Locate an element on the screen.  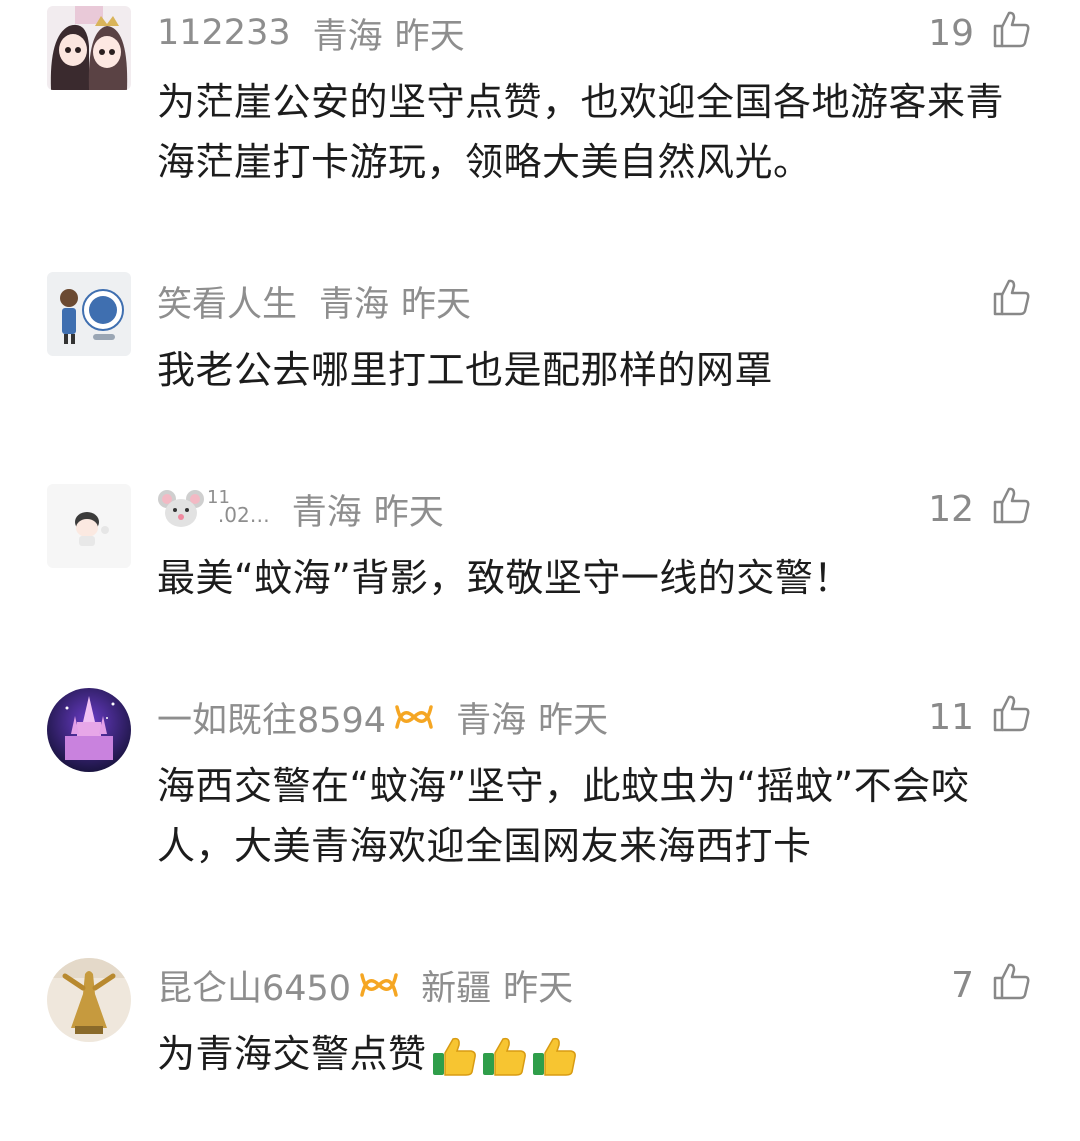
like-button: 7 is located at coordinates (991, 985).